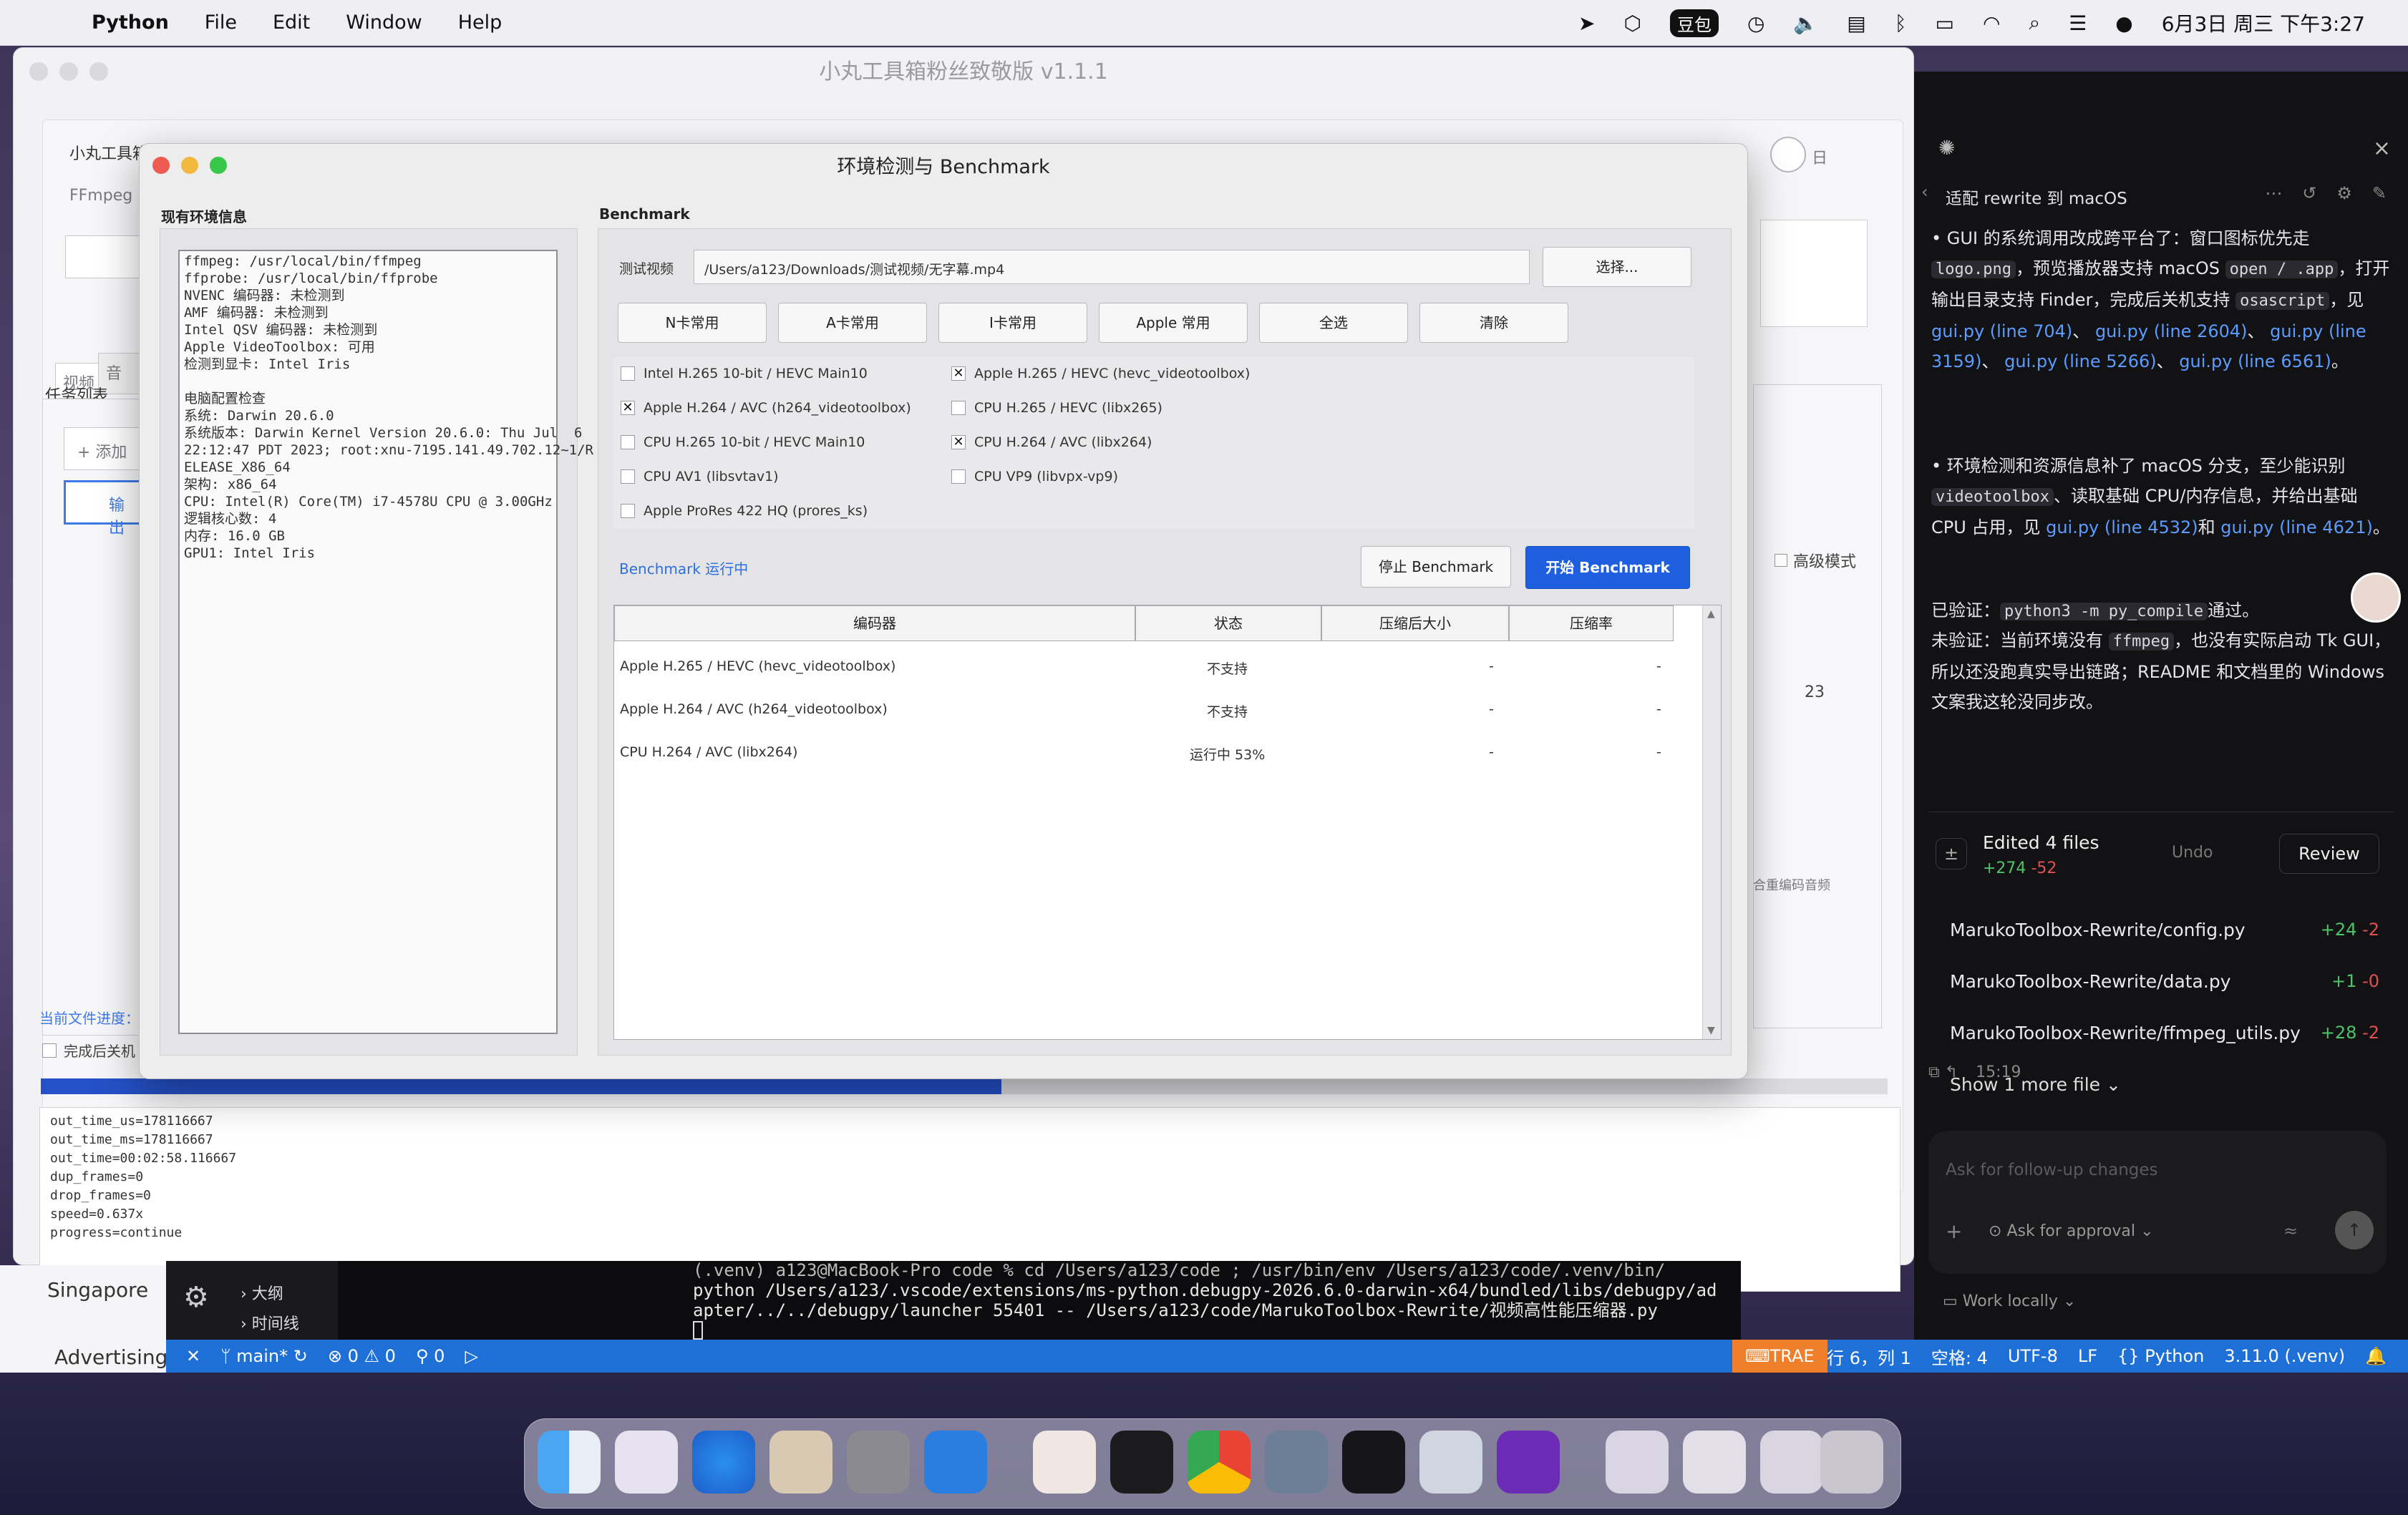  What do you see at coordinates (1101, 373) in the screenshot?
I see `encoder-checkbox-apple-hevc: ✕ Apple H.265 / HEVC (hevc_videotoolbox)` at bounding box center [1101, 373].